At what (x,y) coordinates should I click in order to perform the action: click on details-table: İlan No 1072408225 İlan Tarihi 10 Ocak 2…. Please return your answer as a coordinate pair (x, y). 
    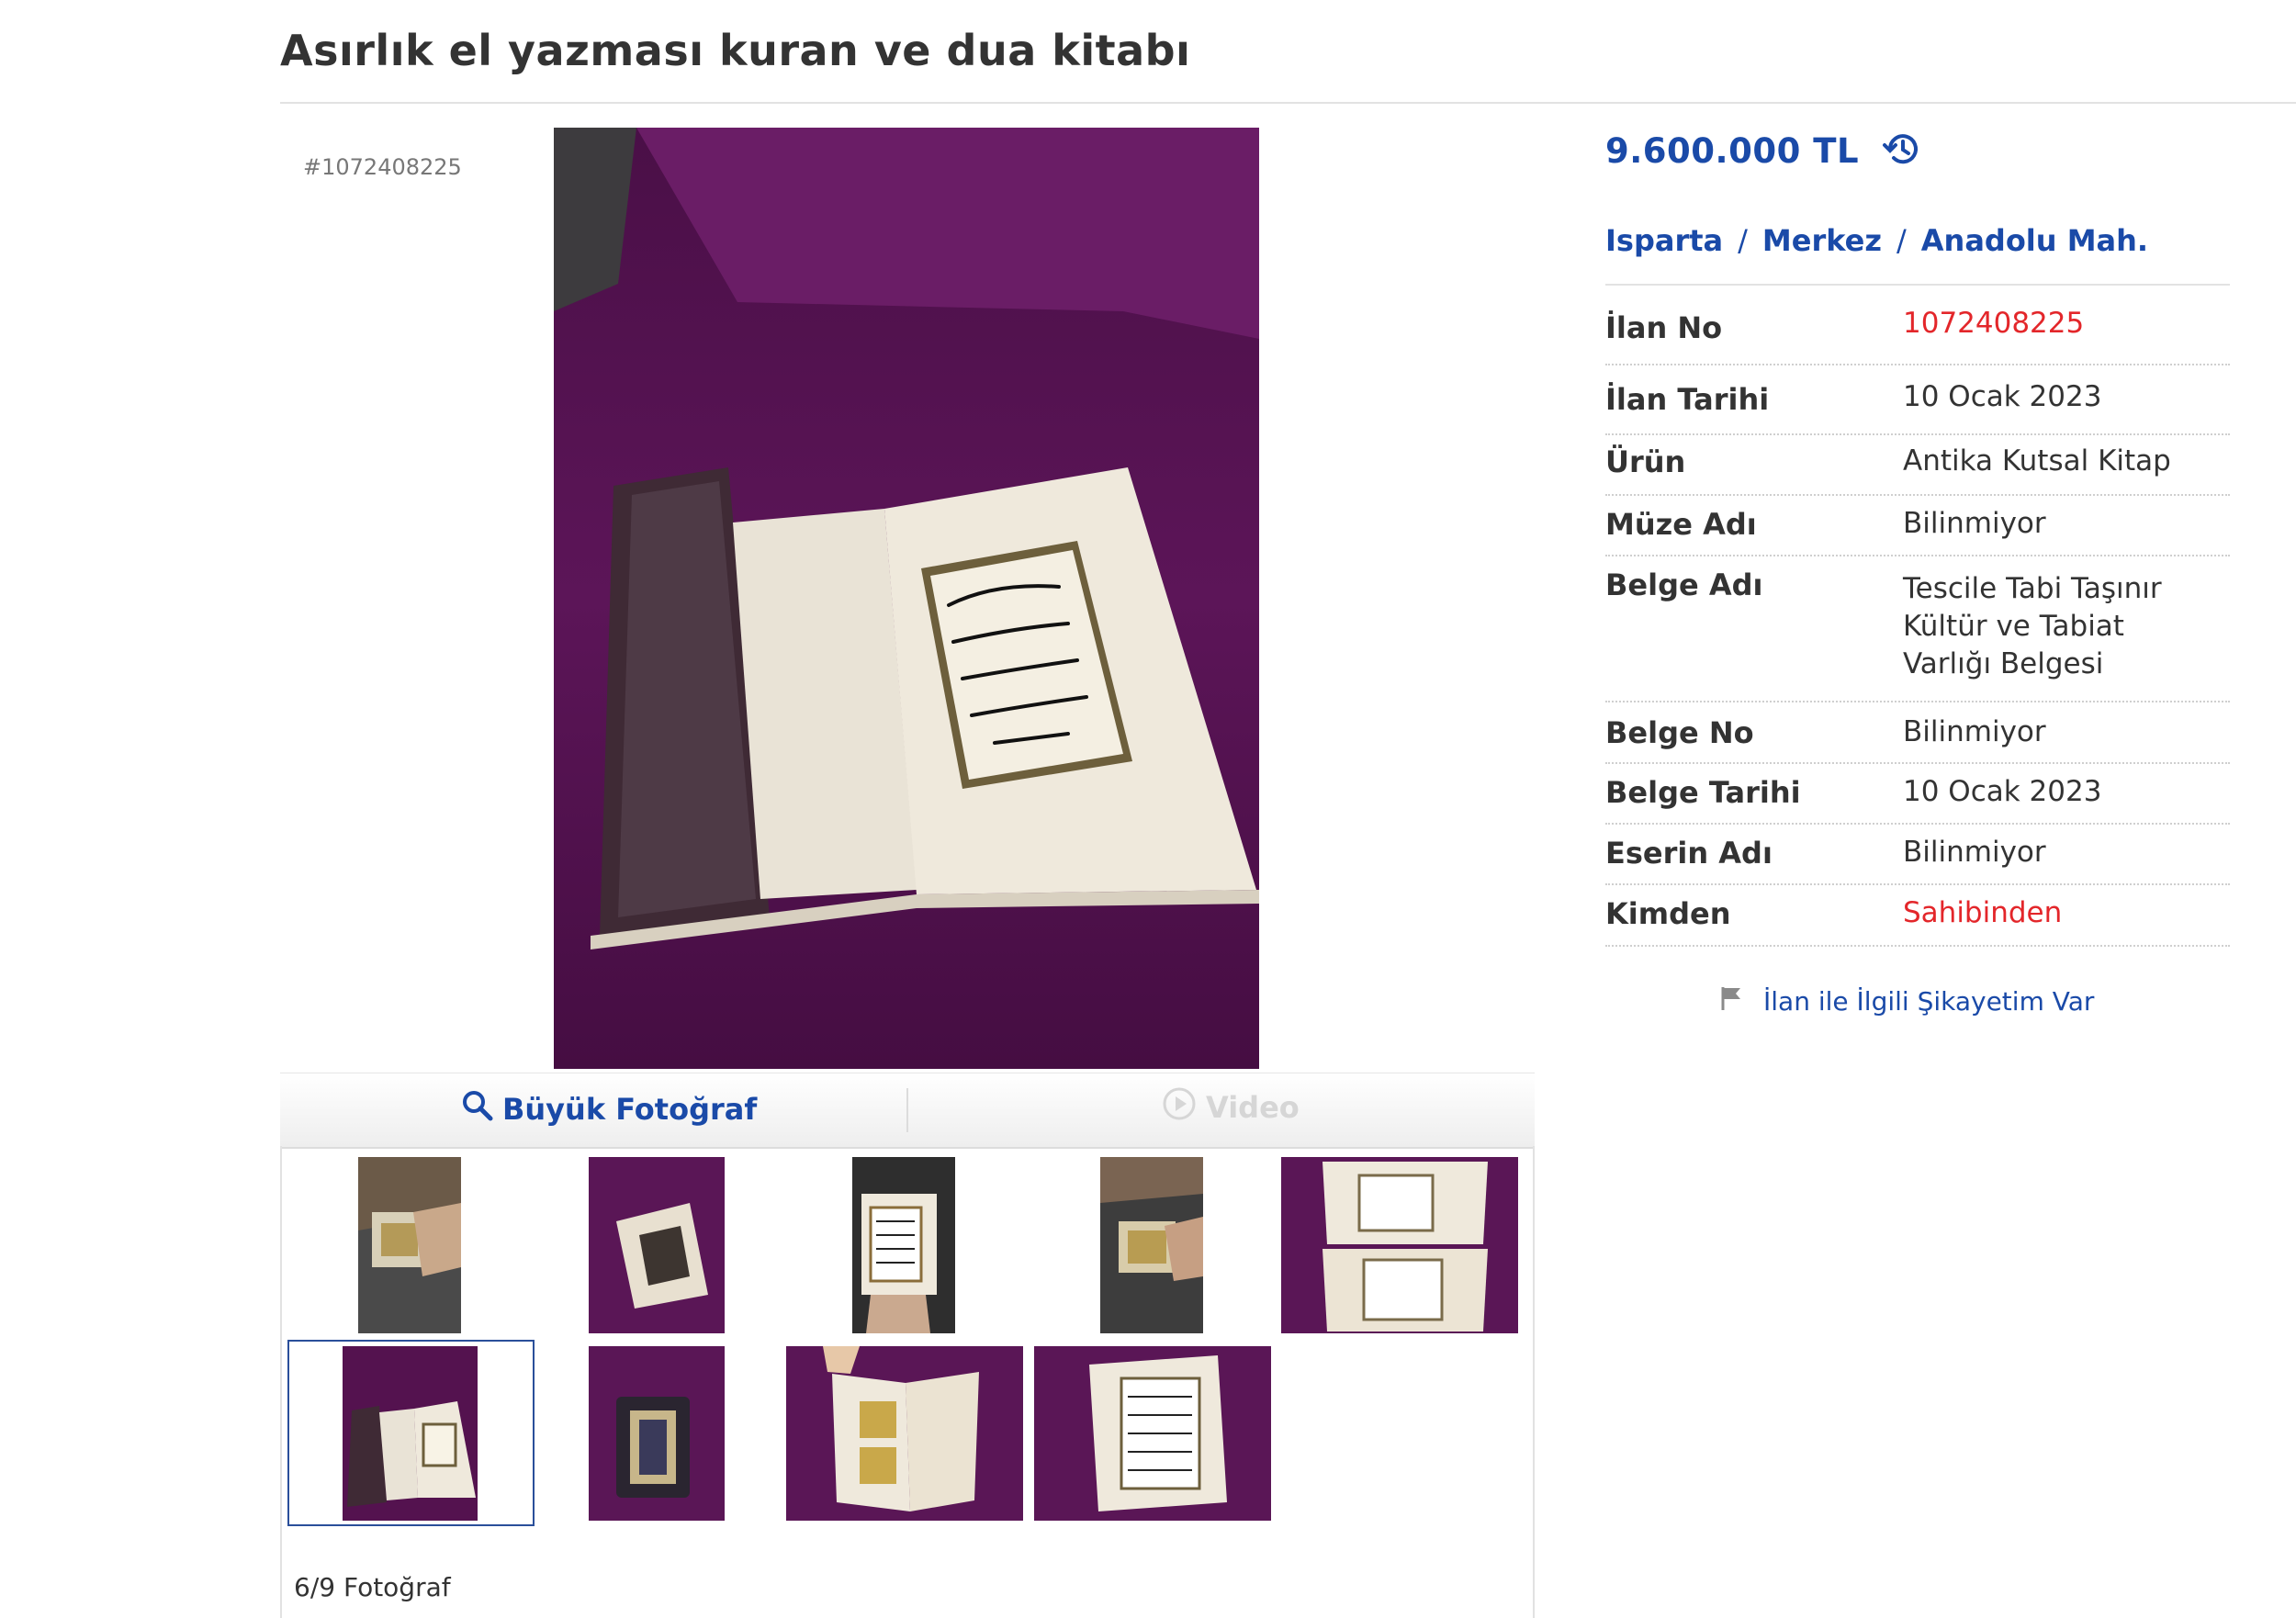
    Looking at the image, I should click on (1918, 617).